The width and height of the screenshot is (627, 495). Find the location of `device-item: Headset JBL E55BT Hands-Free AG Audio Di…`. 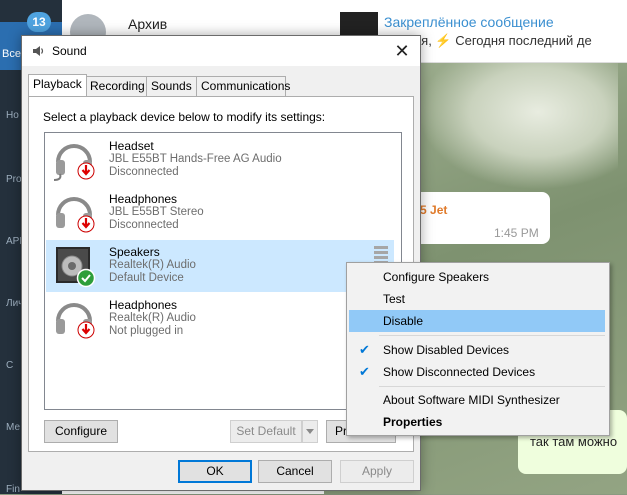

device-item: Headset JBL E55BT Hands-Free AG Audio Di… is located at coordinates (220, 160).